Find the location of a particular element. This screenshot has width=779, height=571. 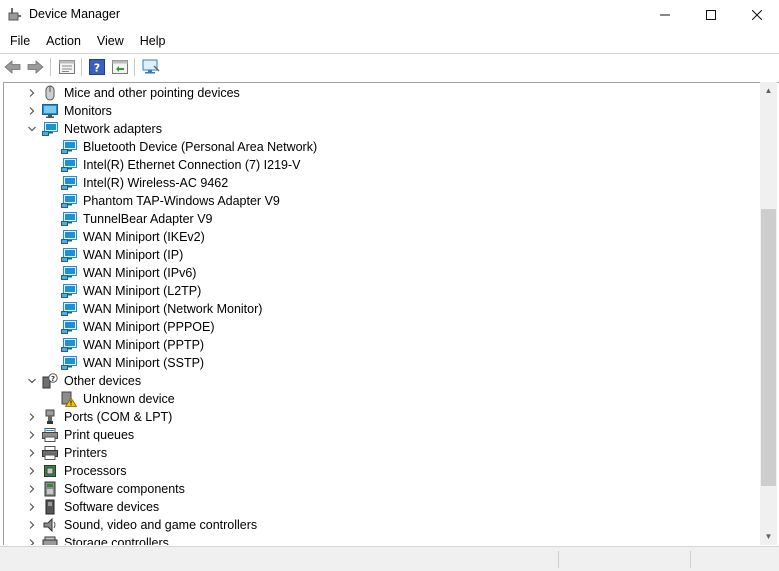

software-device-icon is located at coordinates (50, 507).